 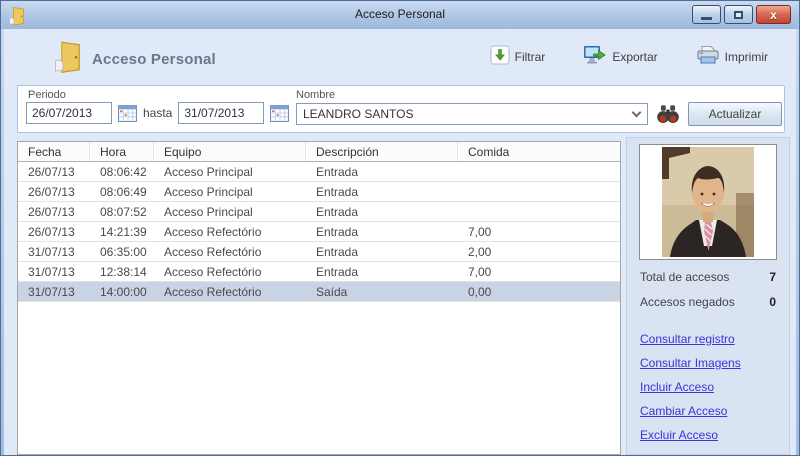 I want to click on exportar-label: Exportar, so click(x=635, y=56).